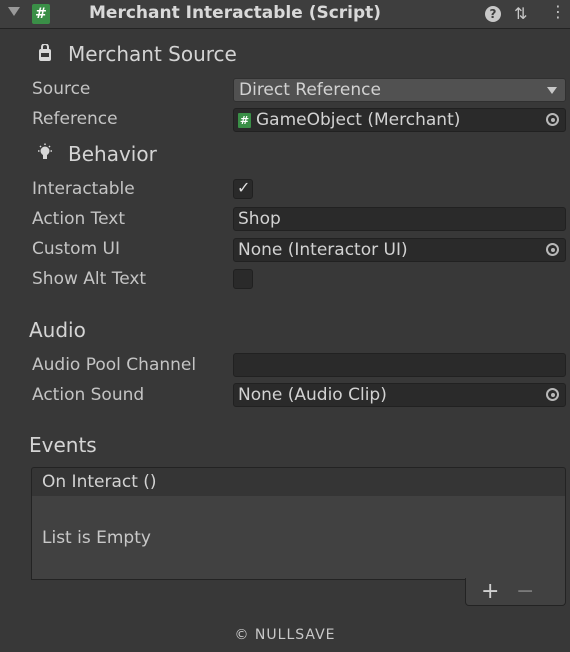 Image resolution: width=570 pixels, height=652 pixels. Describe the element at coordinates (83, 189) in the screenshot. I see `interactable-label: Interactable` at that location.